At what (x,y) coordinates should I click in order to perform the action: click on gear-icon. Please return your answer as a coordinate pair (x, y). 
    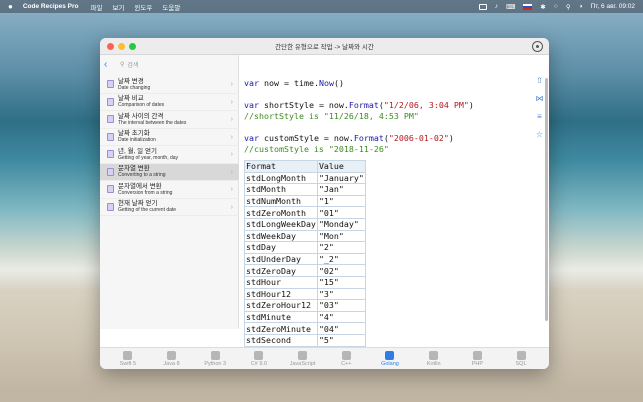
    Looking at the image, I should click on (537, 46).